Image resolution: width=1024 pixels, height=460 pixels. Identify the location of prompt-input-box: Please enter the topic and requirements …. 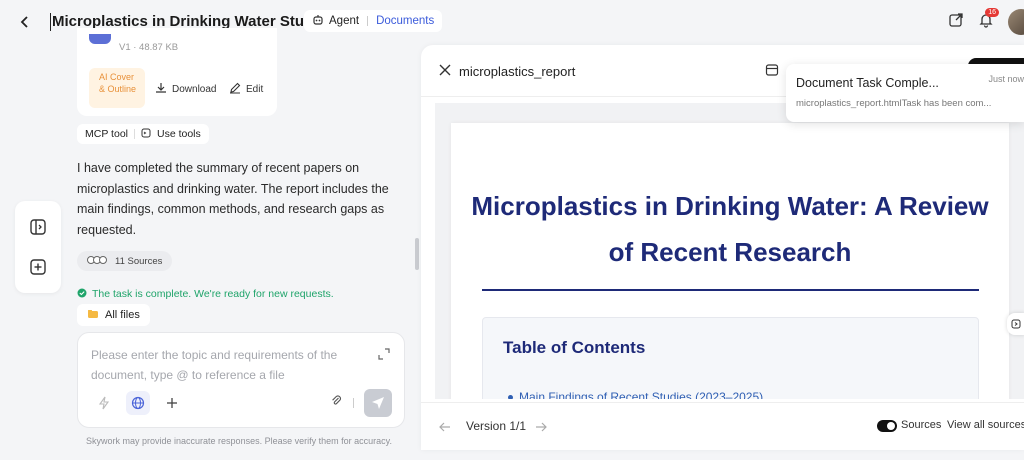
(241, 380).